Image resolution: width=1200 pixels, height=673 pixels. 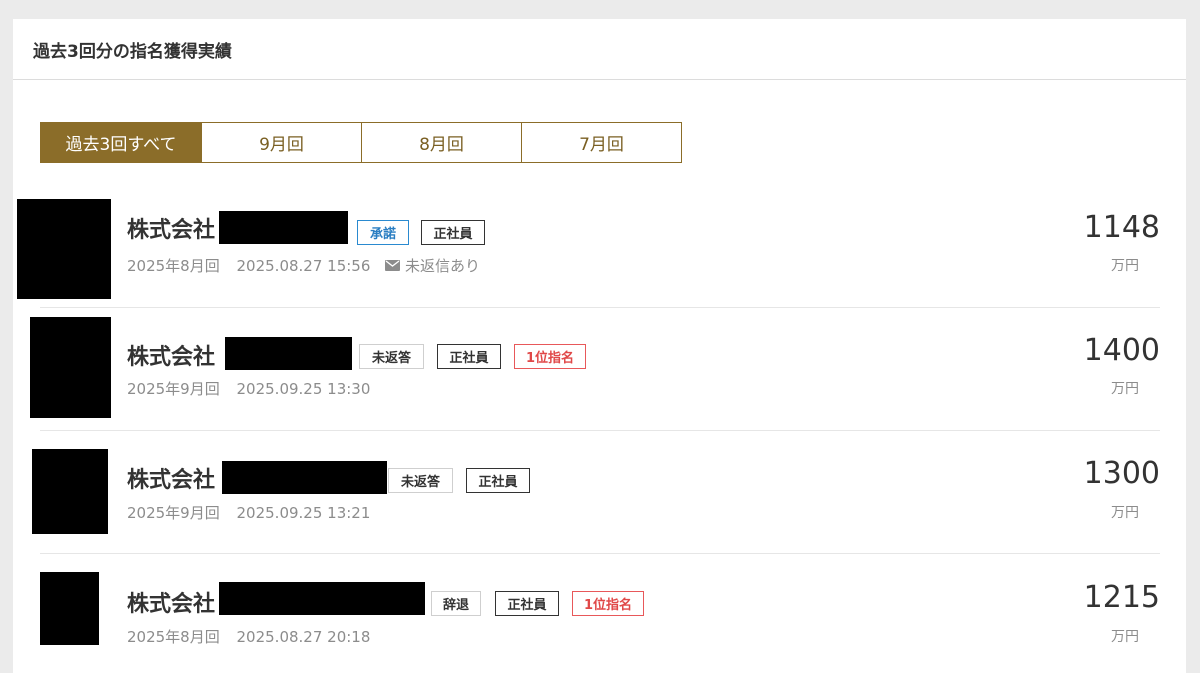 What do you see at coordinates (1121, 473) in the screenshot?
I see `salary-amount: 1300` at bounding box center [1121, 473].